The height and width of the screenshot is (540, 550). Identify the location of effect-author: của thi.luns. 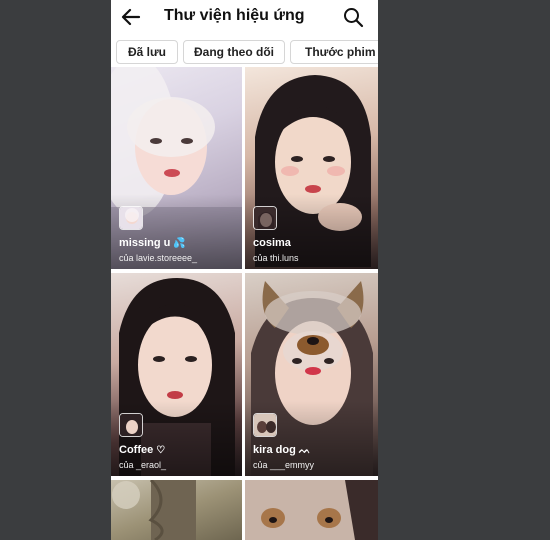
(276, 258).